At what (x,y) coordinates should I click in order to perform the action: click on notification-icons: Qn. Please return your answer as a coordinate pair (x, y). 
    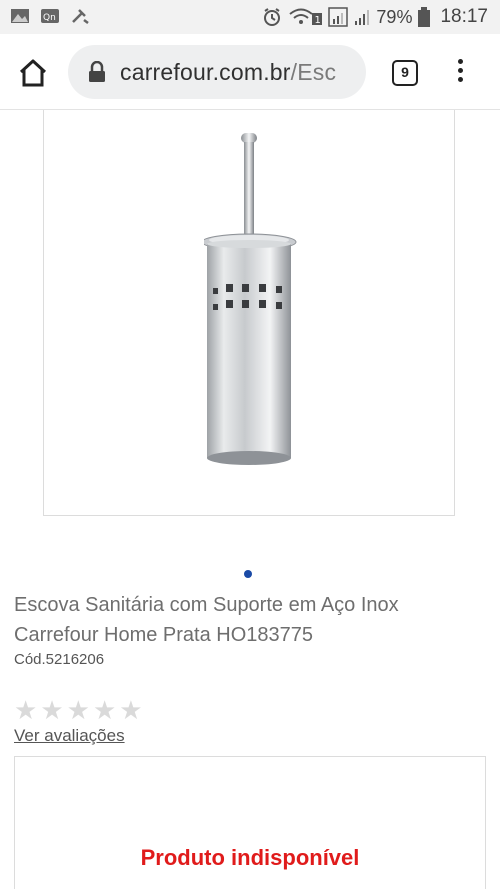
    Looking at the image, I should click on (50, 16).